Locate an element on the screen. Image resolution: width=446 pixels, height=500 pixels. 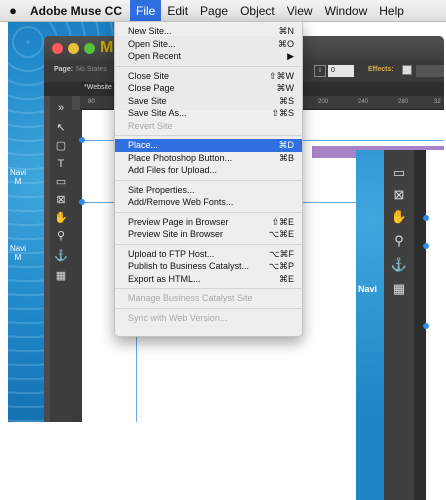
menu-item-place-photoshop-button: Place Photoshop Button... ⌘B is located at coordinates (208, 158).